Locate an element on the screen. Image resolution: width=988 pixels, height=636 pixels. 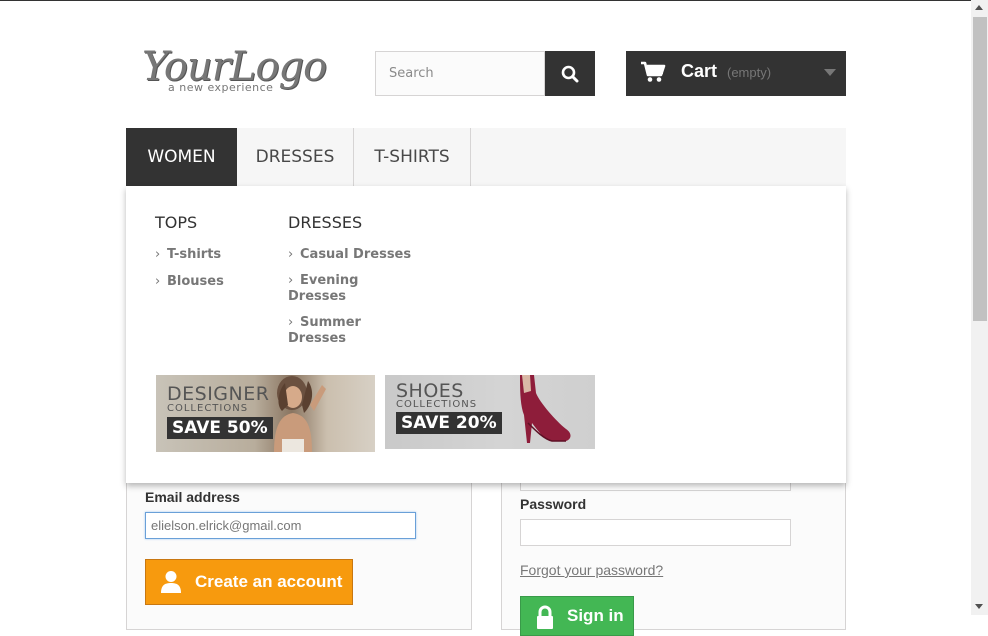
banner-promo: SAVE 20% is located at coordinates (449, 423).